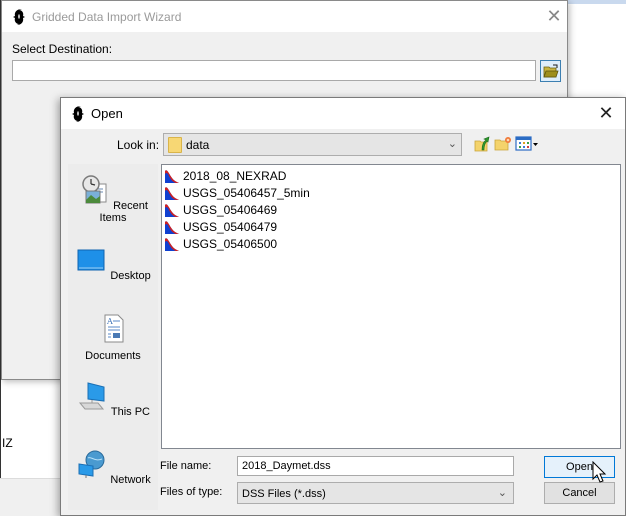  Describe the element at coordinates (113, 263) in the screenshot. I see `place-desktop: Desktop` at that location.